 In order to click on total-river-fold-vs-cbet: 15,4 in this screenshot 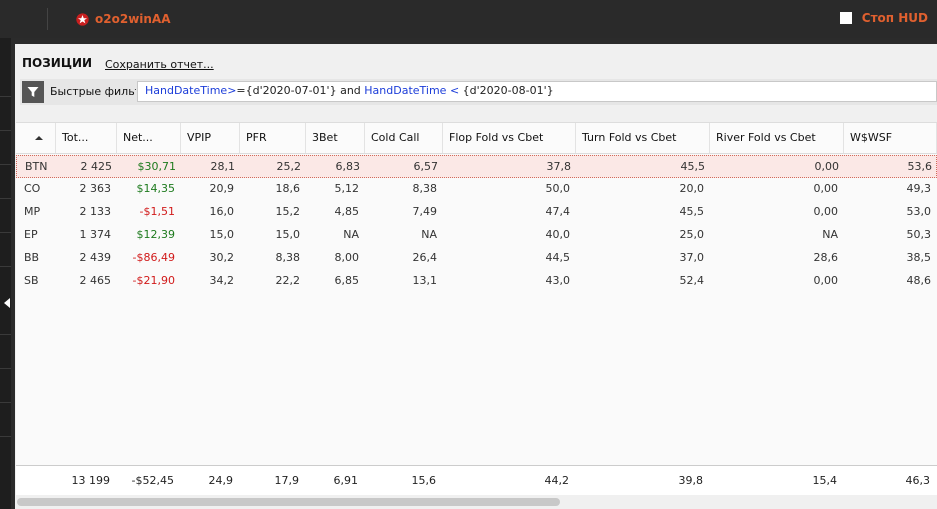, I will do `click(825, 480)`.